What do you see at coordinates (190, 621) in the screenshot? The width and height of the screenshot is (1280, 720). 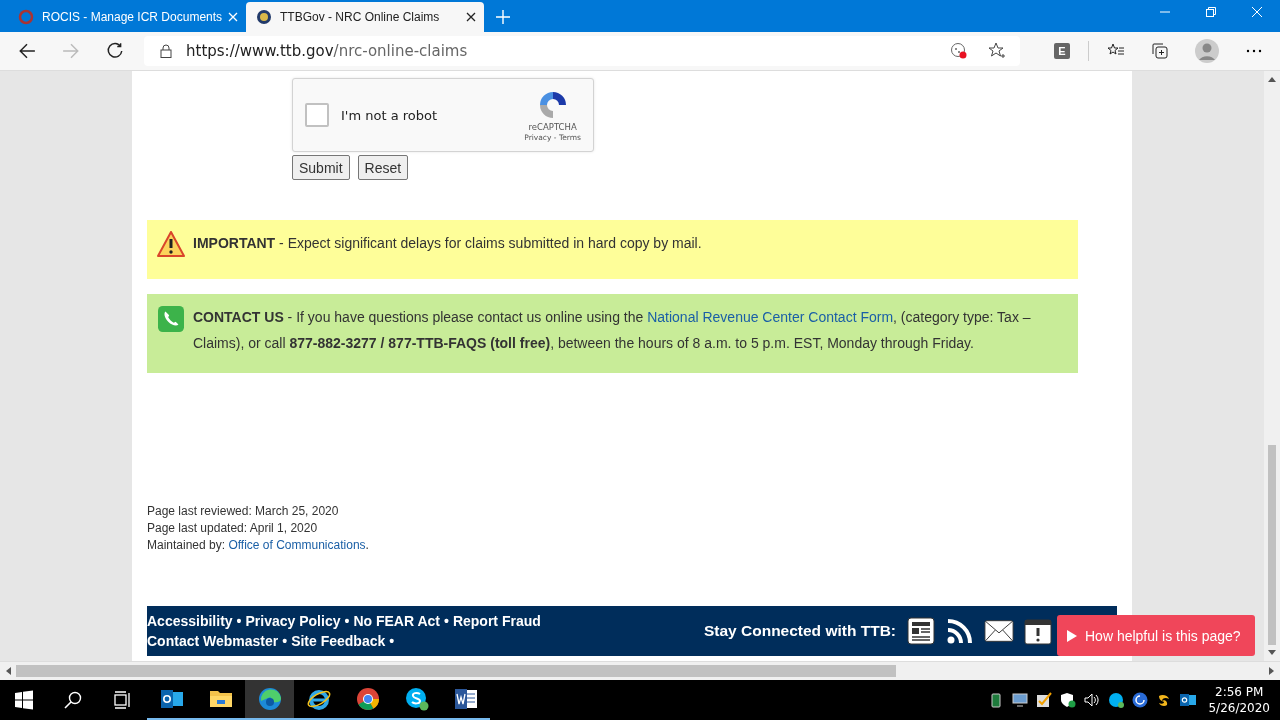 I see `footer-link: Accessibility` at bounding box center [190, 621].